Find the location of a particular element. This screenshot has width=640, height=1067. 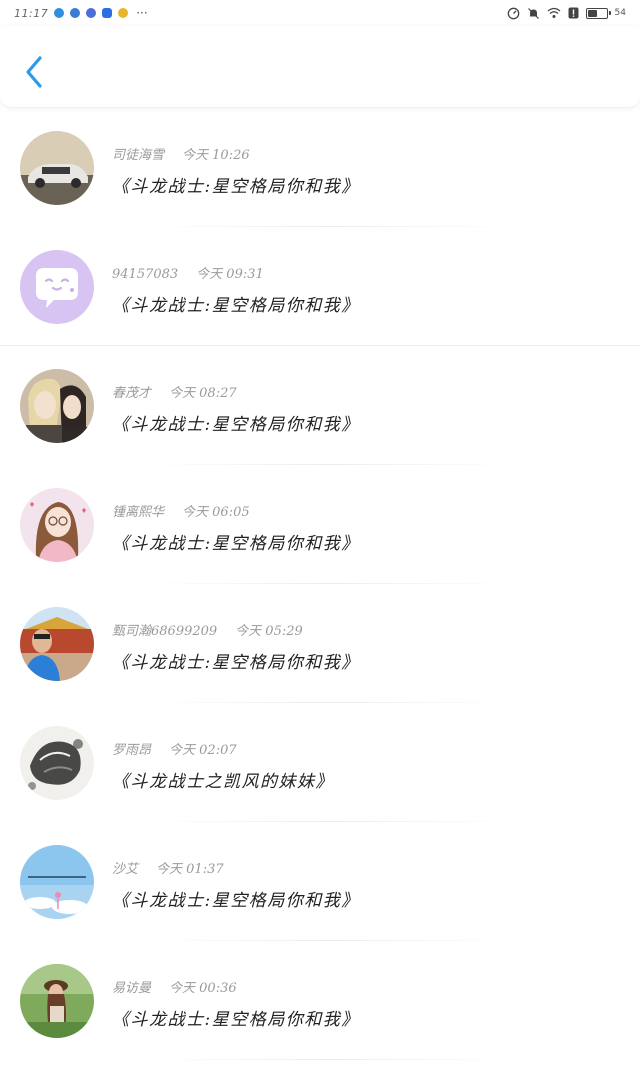

comment-time: 今天 00:36 is located at coordinates (203, 988).